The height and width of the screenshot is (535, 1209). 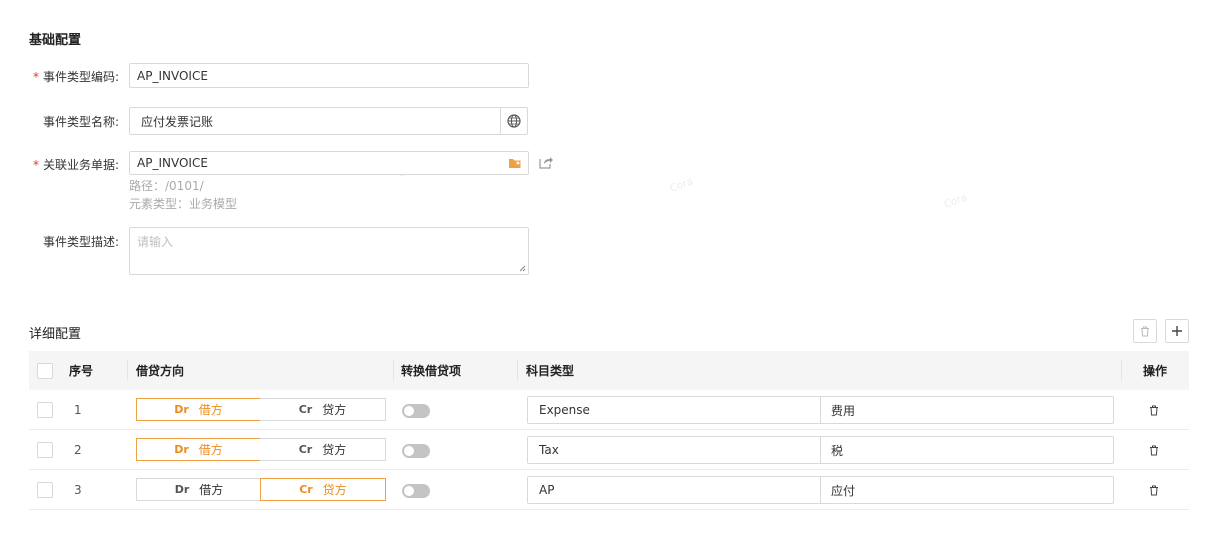 I want to click on table-row: 3 Dr 借方 Cr 贷方 AP 应付, so click(x=609, y=490).